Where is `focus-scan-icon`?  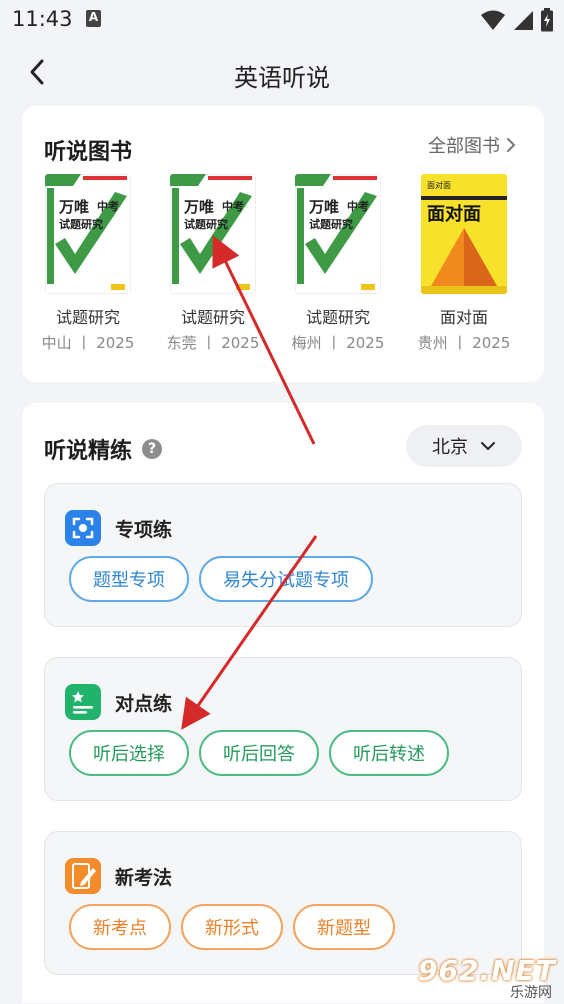 focus-scan-icon is located at coordinates (83, 528).